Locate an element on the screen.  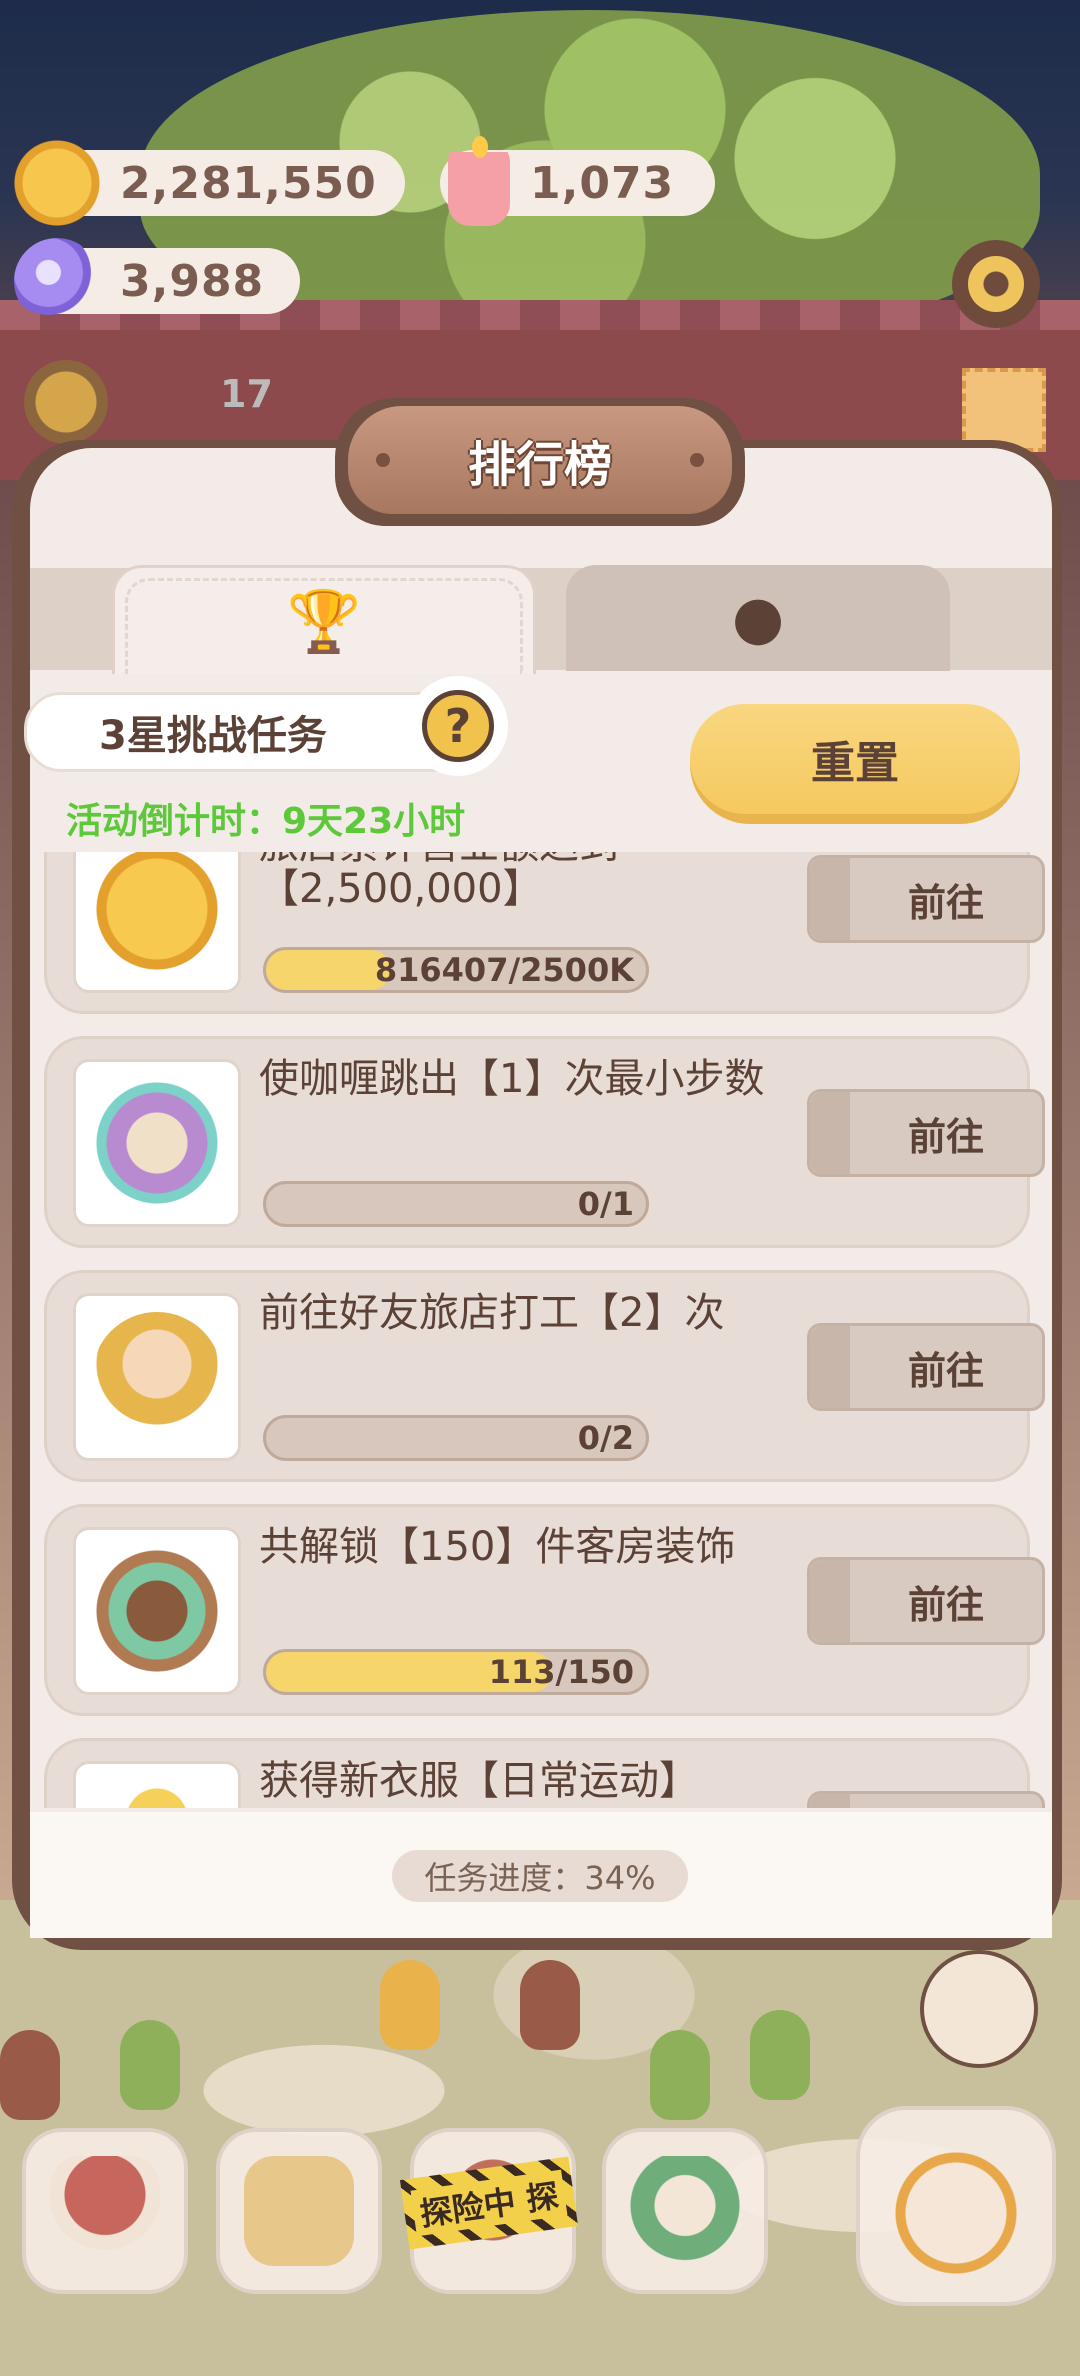
task-name: 使咖喱跳出【1】次最小步数 is located at coordinates (512, 1079).